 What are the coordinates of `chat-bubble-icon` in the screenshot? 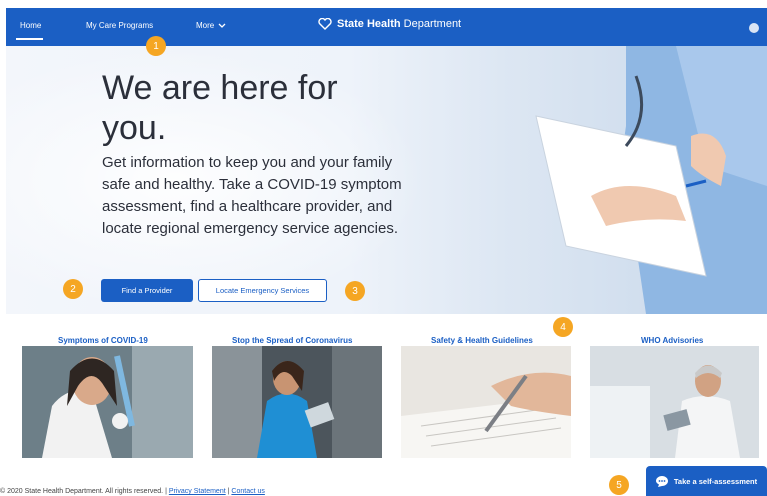 It's located at (661, 481).